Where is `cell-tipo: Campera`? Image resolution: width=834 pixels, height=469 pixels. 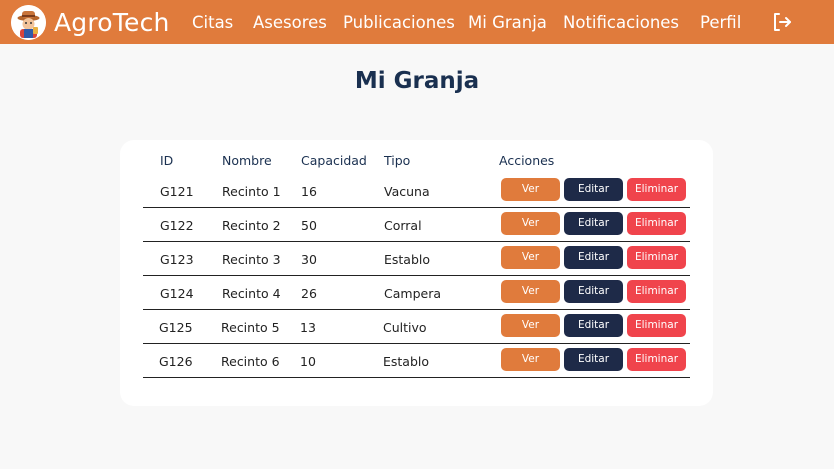 cell-tipo: Campera is located at coordinates (412, 293).